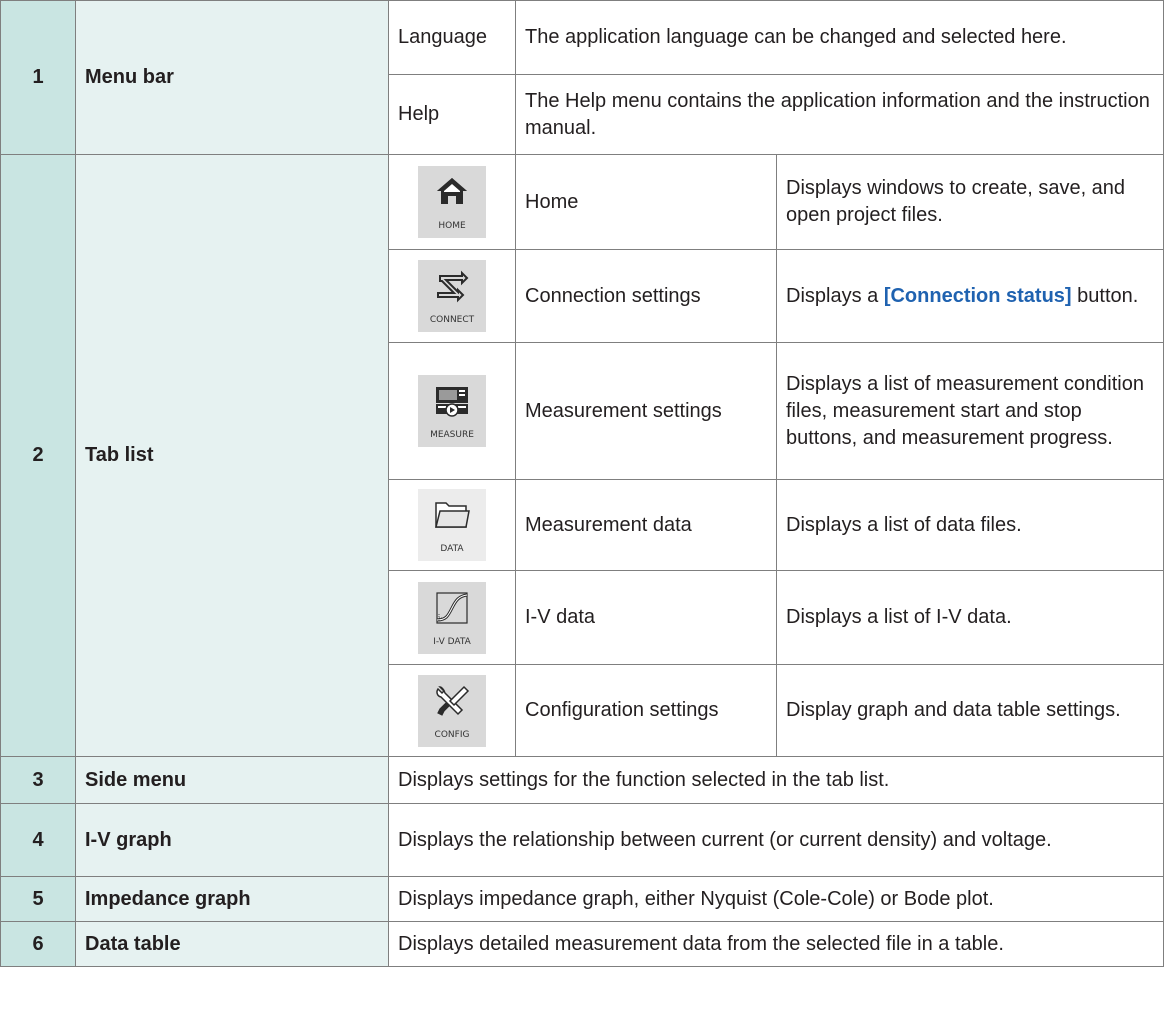  I want to click on config-tab-button: CONFIG, so click(452, 710).